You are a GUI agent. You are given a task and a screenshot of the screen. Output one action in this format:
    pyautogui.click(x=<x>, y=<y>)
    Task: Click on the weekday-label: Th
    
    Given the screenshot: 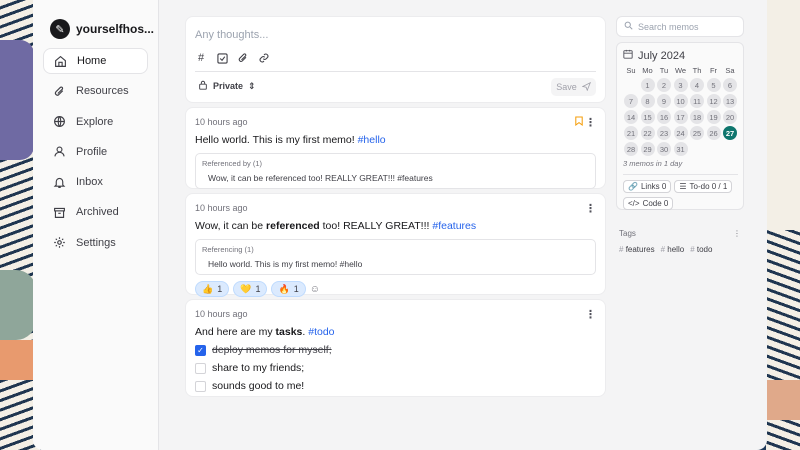 What is the action you would take?
    pyautogui.click(x=697, y=70)
    